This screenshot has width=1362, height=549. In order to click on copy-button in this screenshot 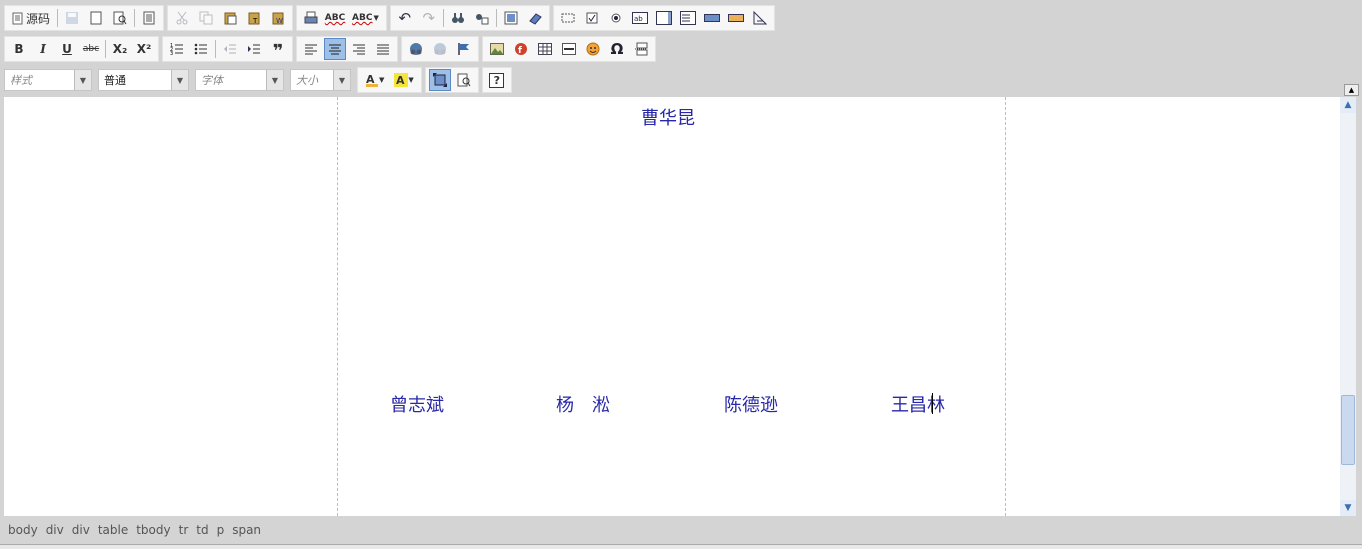, I will do `click(206, 18)`.